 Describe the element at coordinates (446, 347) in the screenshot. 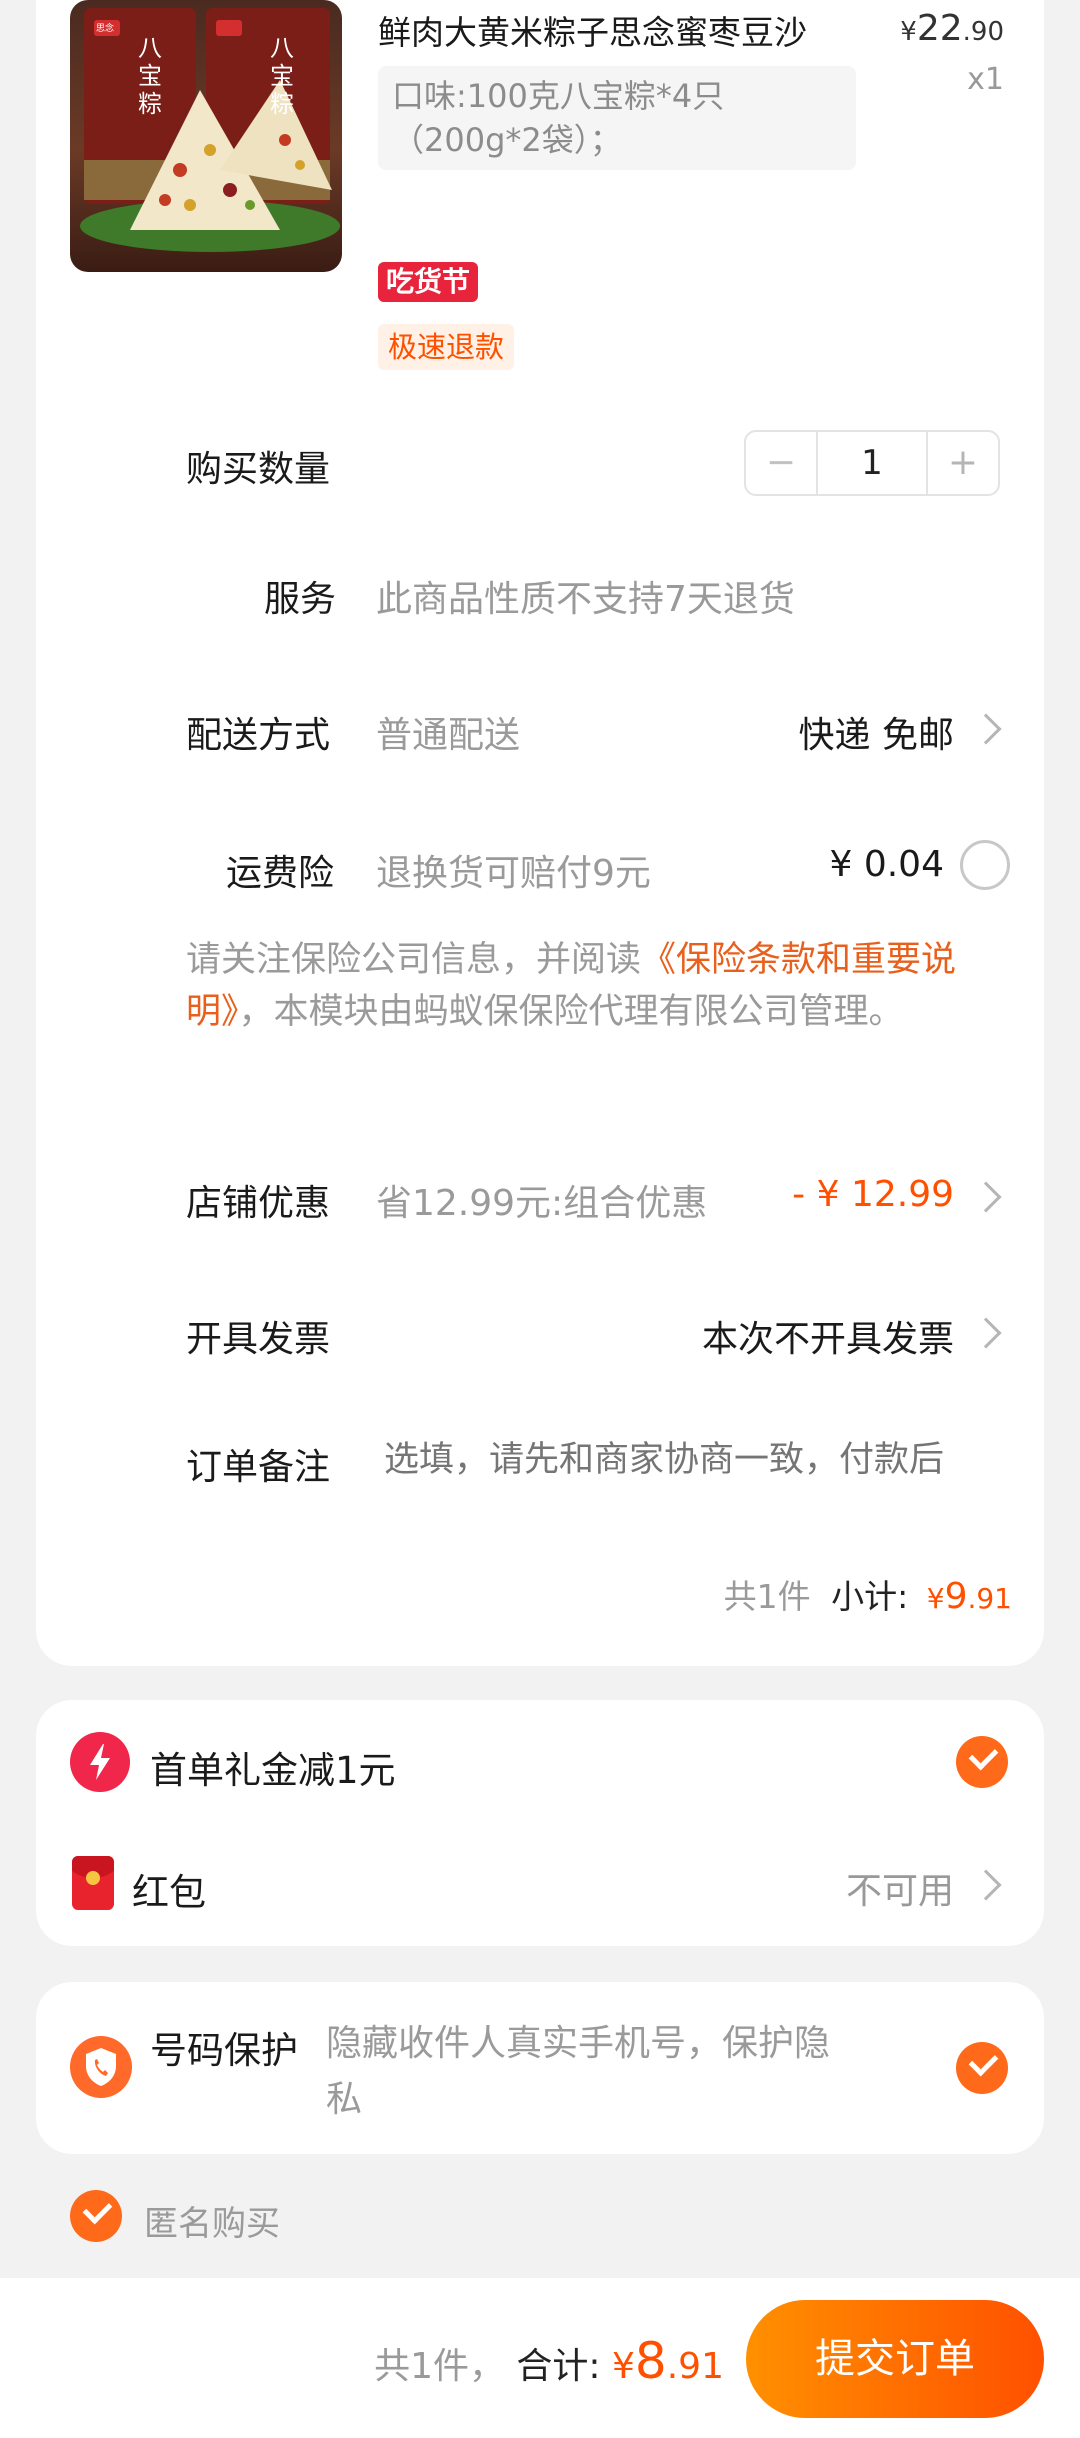

I see `fast-refund-tag: 极速退款` at that location.